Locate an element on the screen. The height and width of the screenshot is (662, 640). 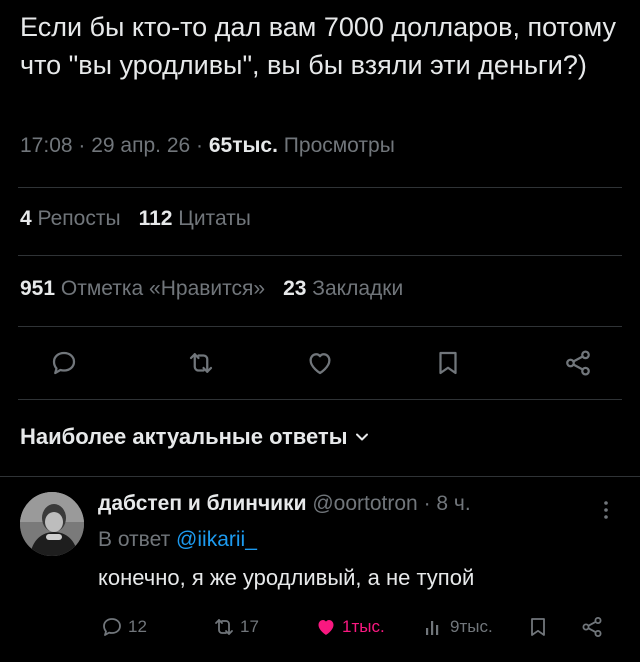
bookmarks-link: 23 Закладки is located at coordinates (343, 288).